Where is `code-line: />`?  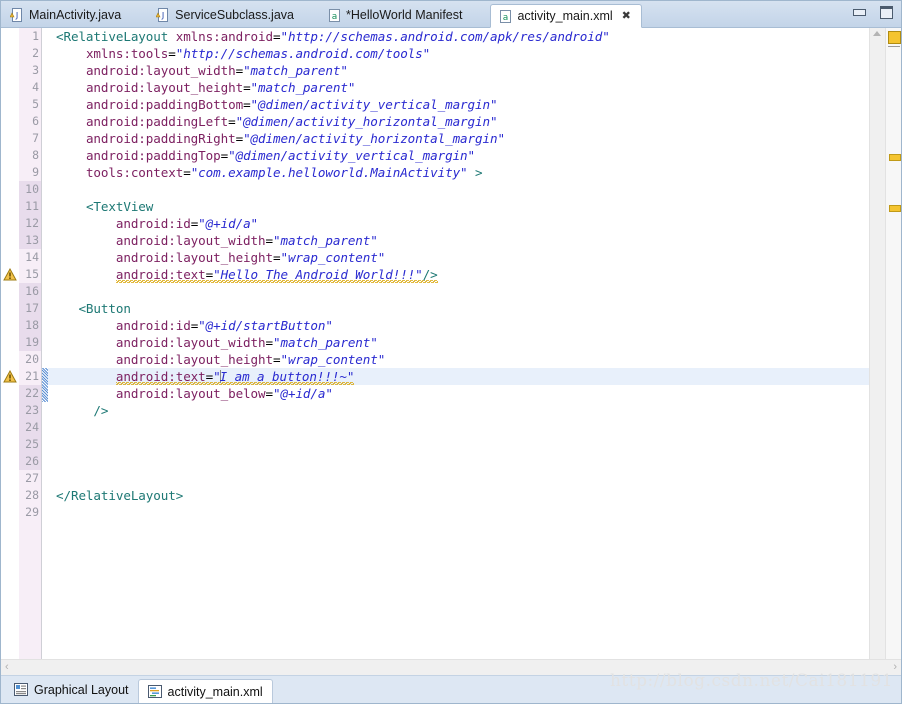
code-line: /> is located at coordinates (458, 410).